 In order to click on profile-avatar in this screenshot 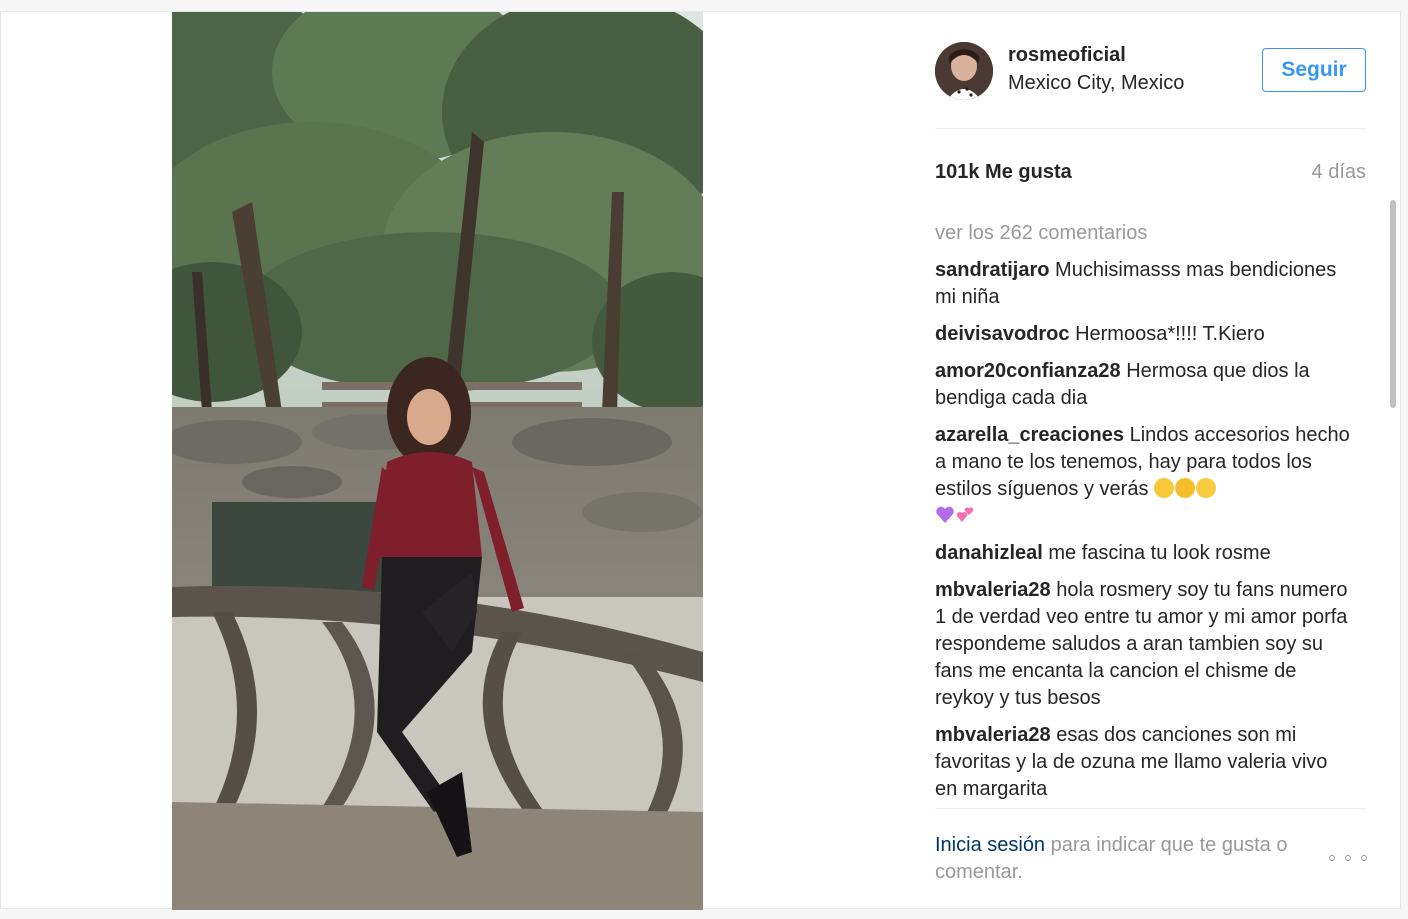, I will do `click(964, 71)`.